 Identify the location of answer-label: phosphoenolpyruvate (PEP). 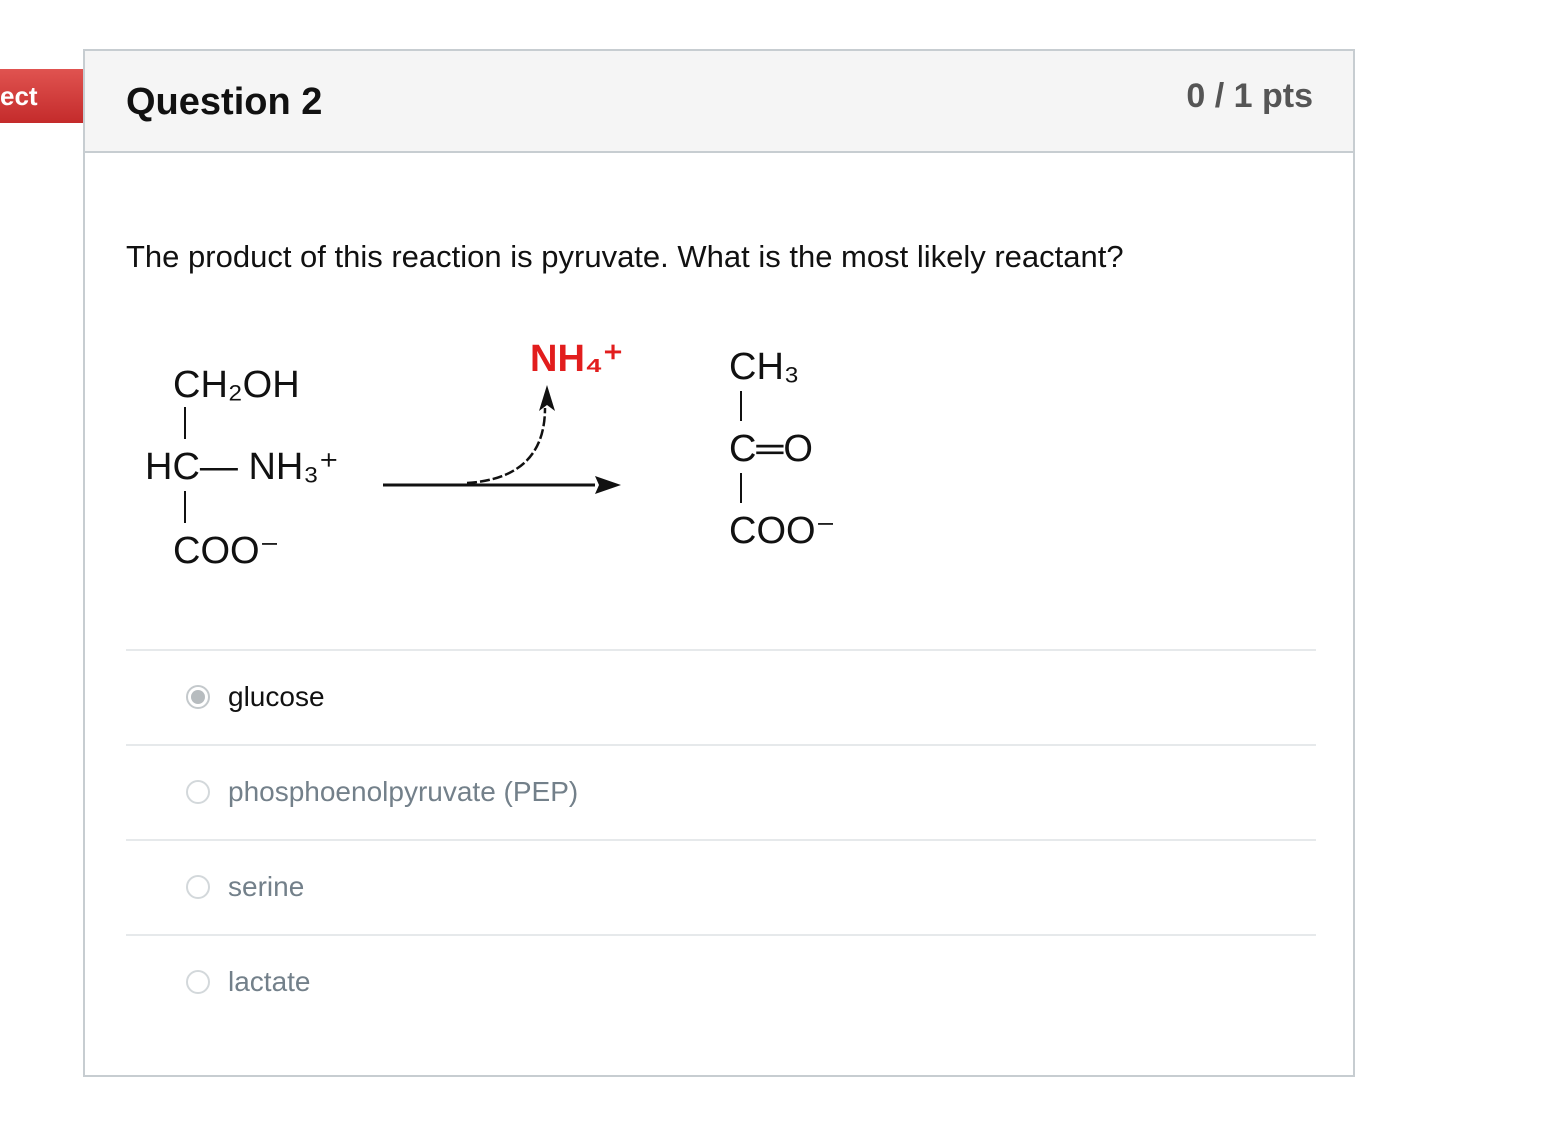
(403, 792).